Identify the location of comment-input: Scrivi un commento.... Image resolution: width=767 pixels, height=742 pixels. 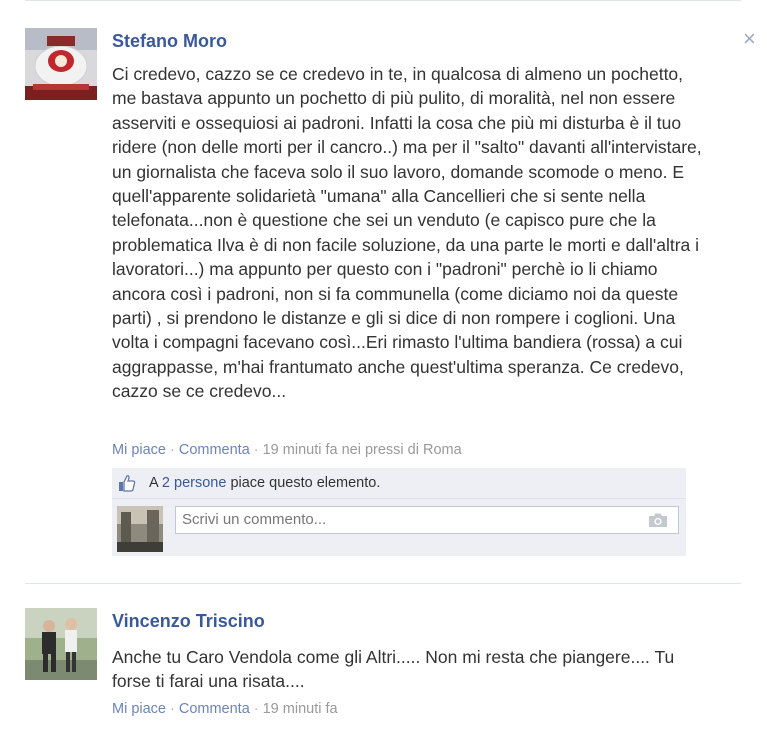
(427, 520).